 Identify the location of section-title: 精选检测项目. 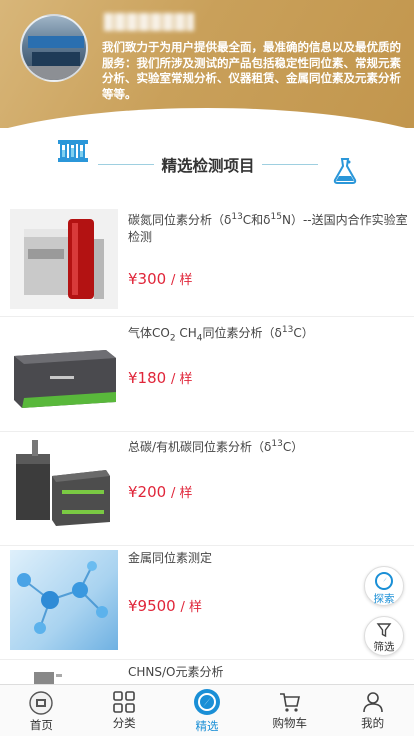
(208, 166).